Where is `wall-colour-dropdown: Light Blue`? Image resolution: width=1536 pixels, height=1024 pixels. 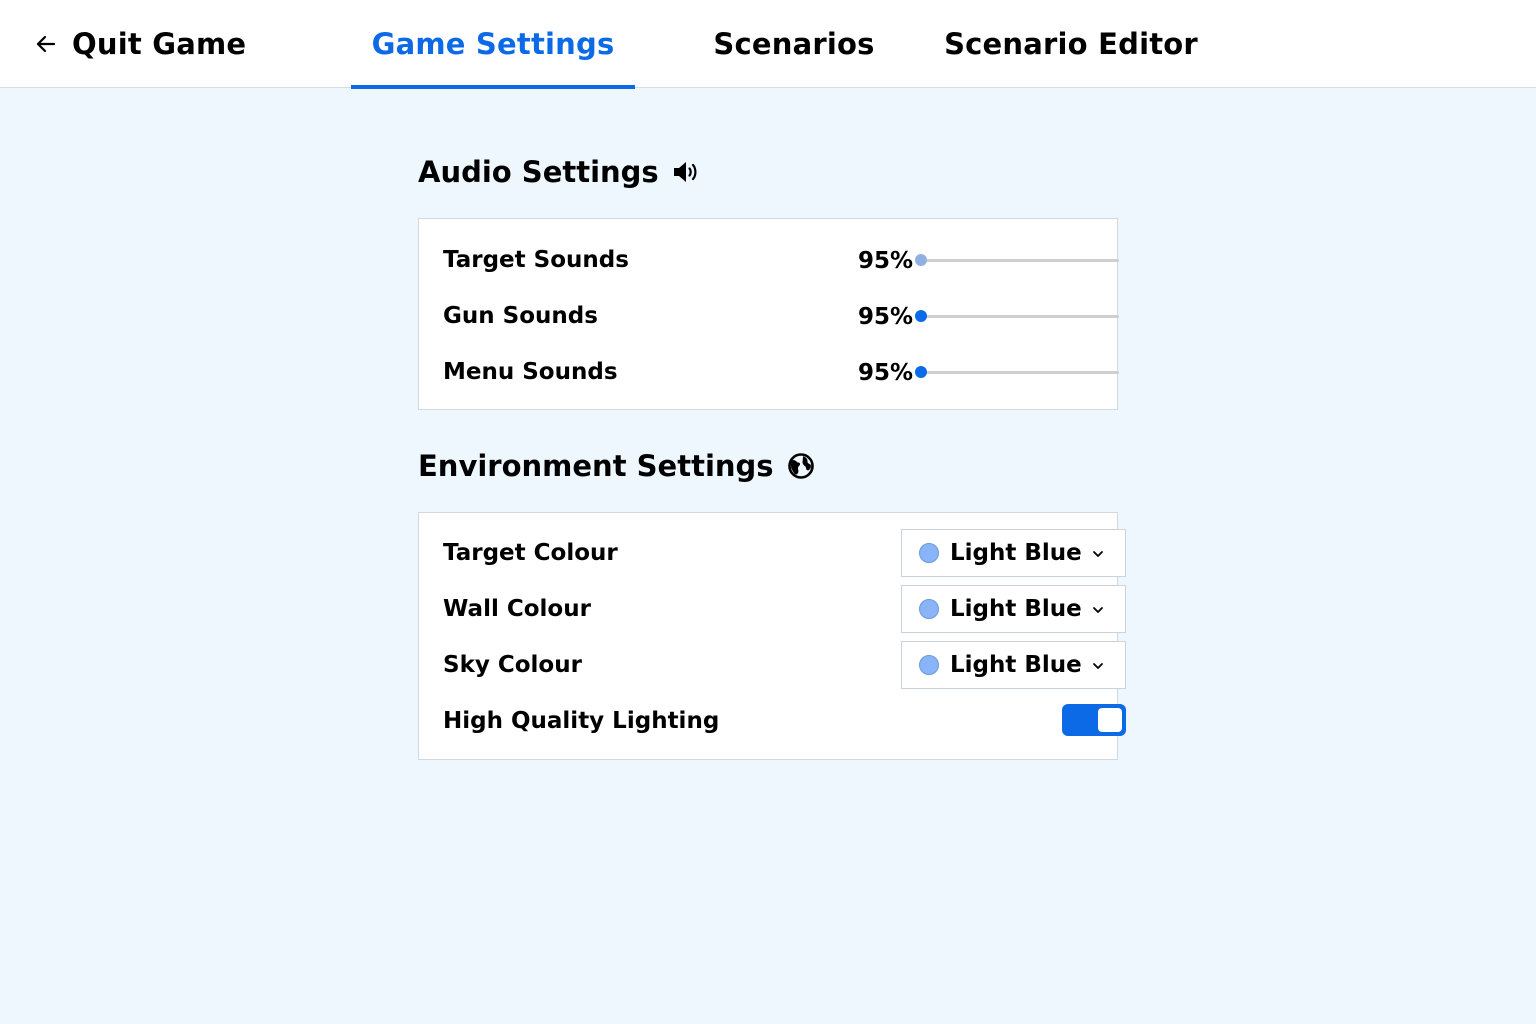
wall-colour-dropdown: Light Blue is located at coordinates (1013, 609).